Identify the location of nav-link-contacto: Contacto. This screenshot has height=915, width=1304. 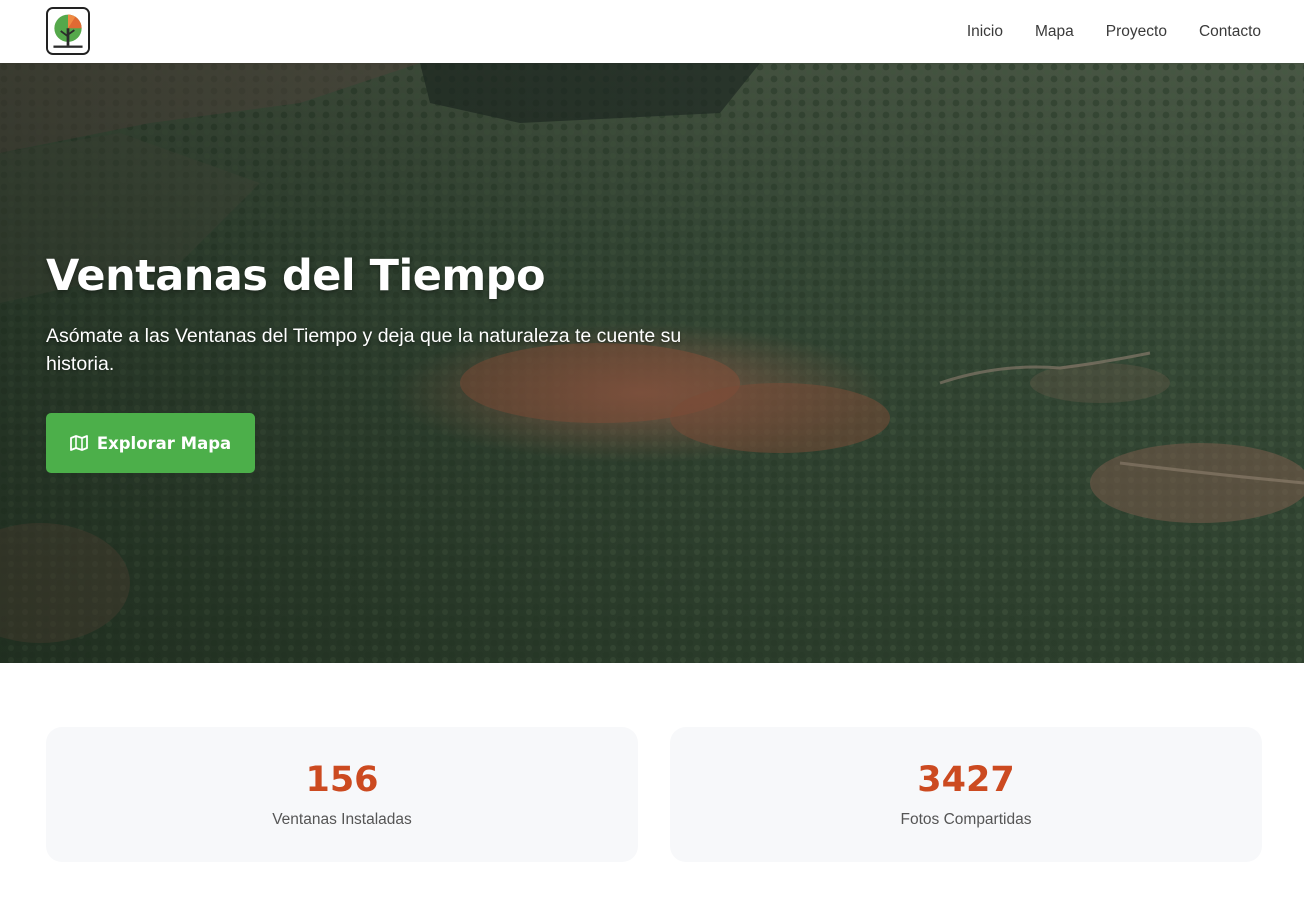
(1230, 32).